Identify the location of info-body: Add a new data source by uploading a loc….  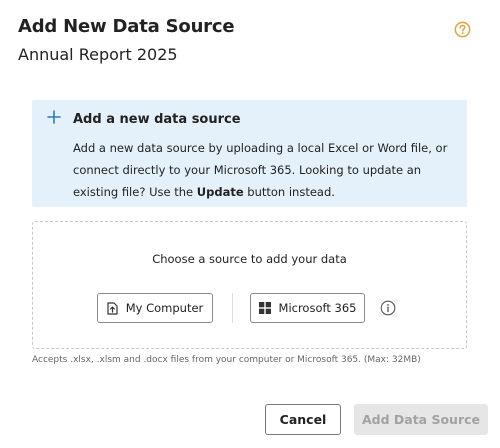
(265, 170).